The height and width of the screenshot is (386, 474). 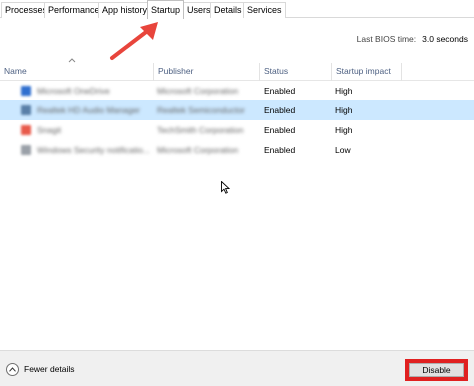 I want to click on tab-app-history: App history, so click(x=125, y=10).